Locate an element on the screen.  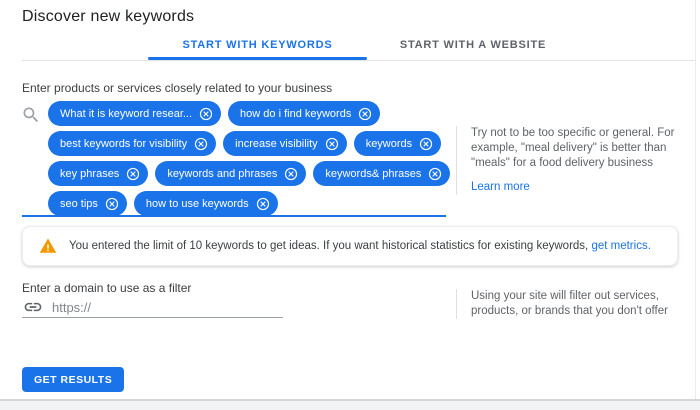
keyword-chip-label: seo tips is located at coordinates (79, 203).